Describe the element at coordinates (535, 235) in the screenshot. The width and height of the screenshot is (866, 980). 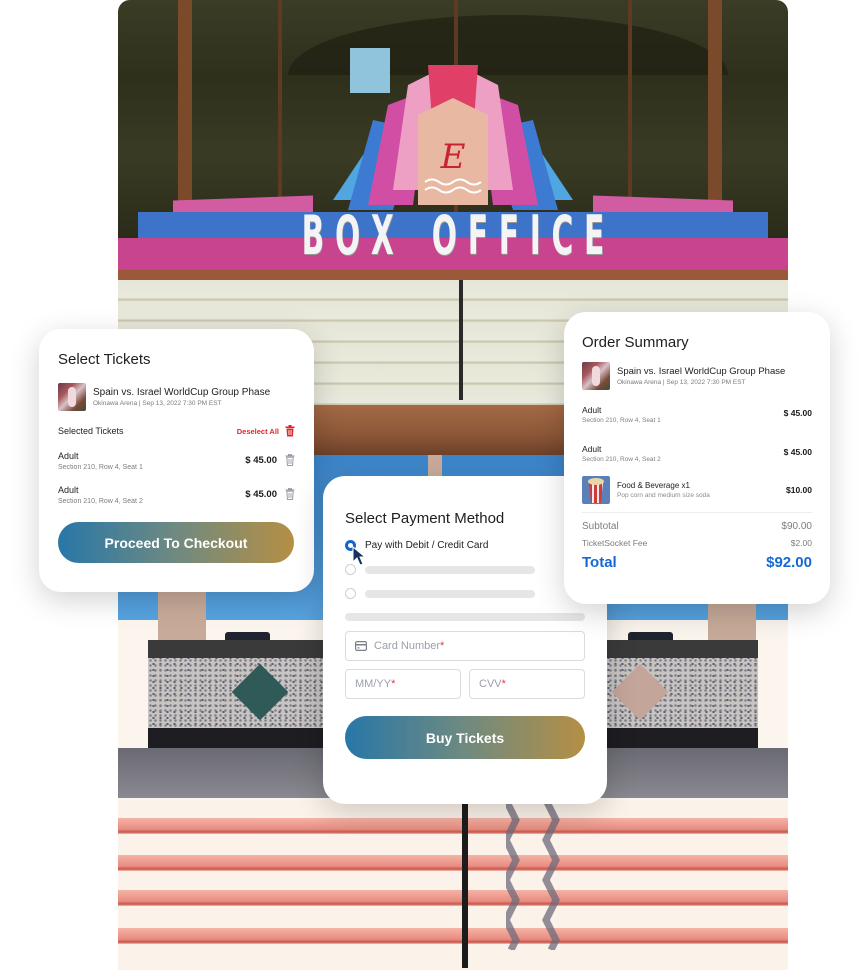
I see `marquee-letter: I` at that location.